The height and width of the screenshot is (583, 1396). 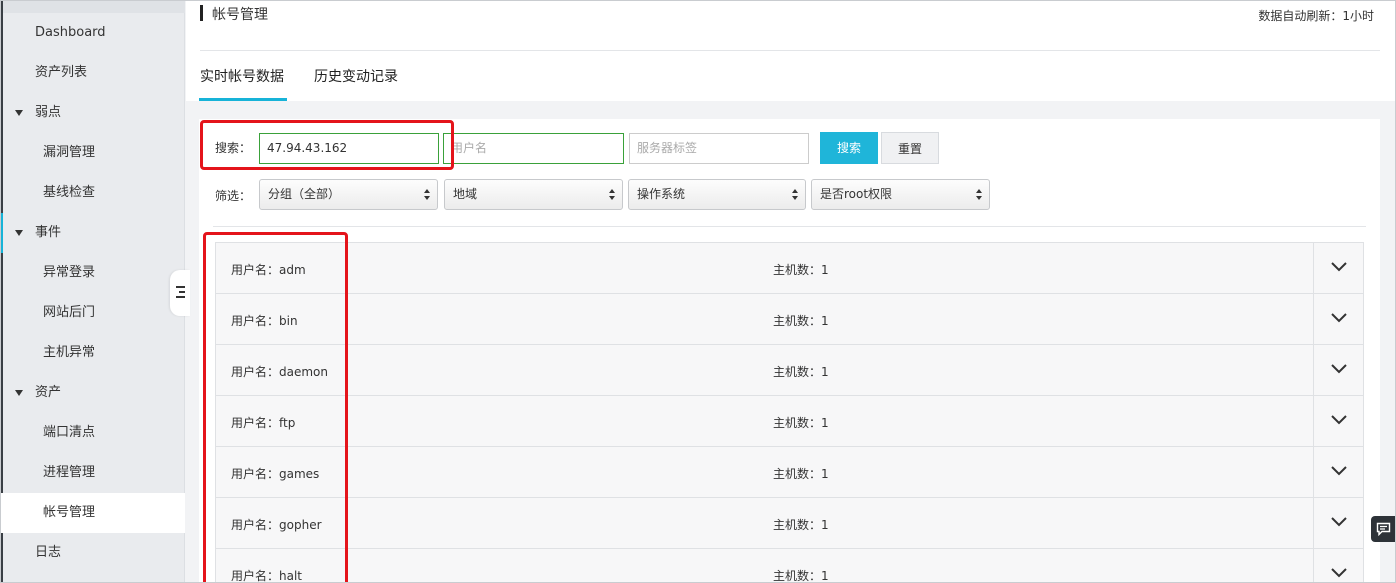 What do you see at coordinates (92, 473) in the screenshot?
I see `sidebar-item-processes: 进程管理` at bounding box center [92, 473].